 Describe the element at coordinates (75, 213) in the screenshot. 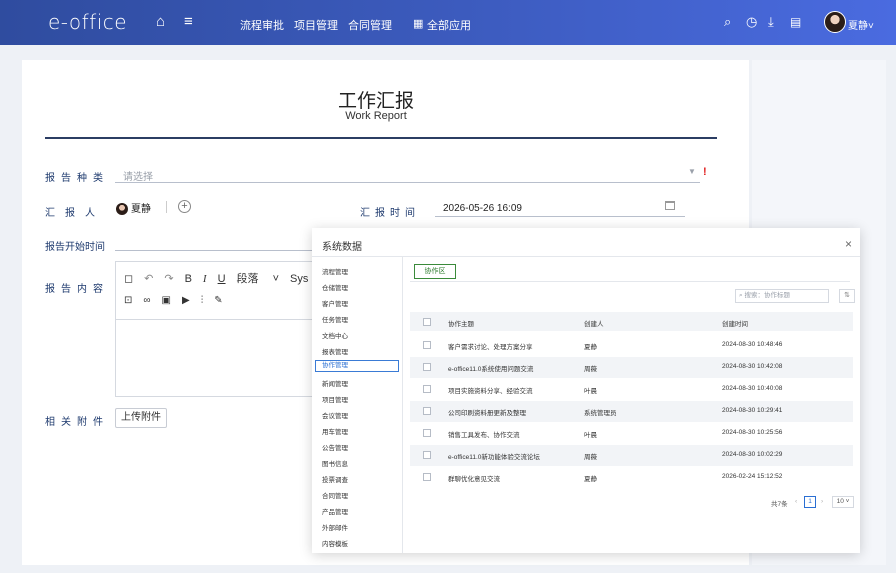

I see `reporter-label: 汇报人` at that location.